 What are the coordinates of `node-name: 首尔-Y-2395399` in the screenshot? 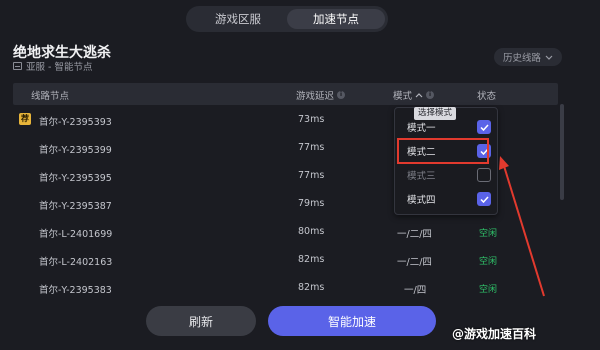 It's located at (75, 150).